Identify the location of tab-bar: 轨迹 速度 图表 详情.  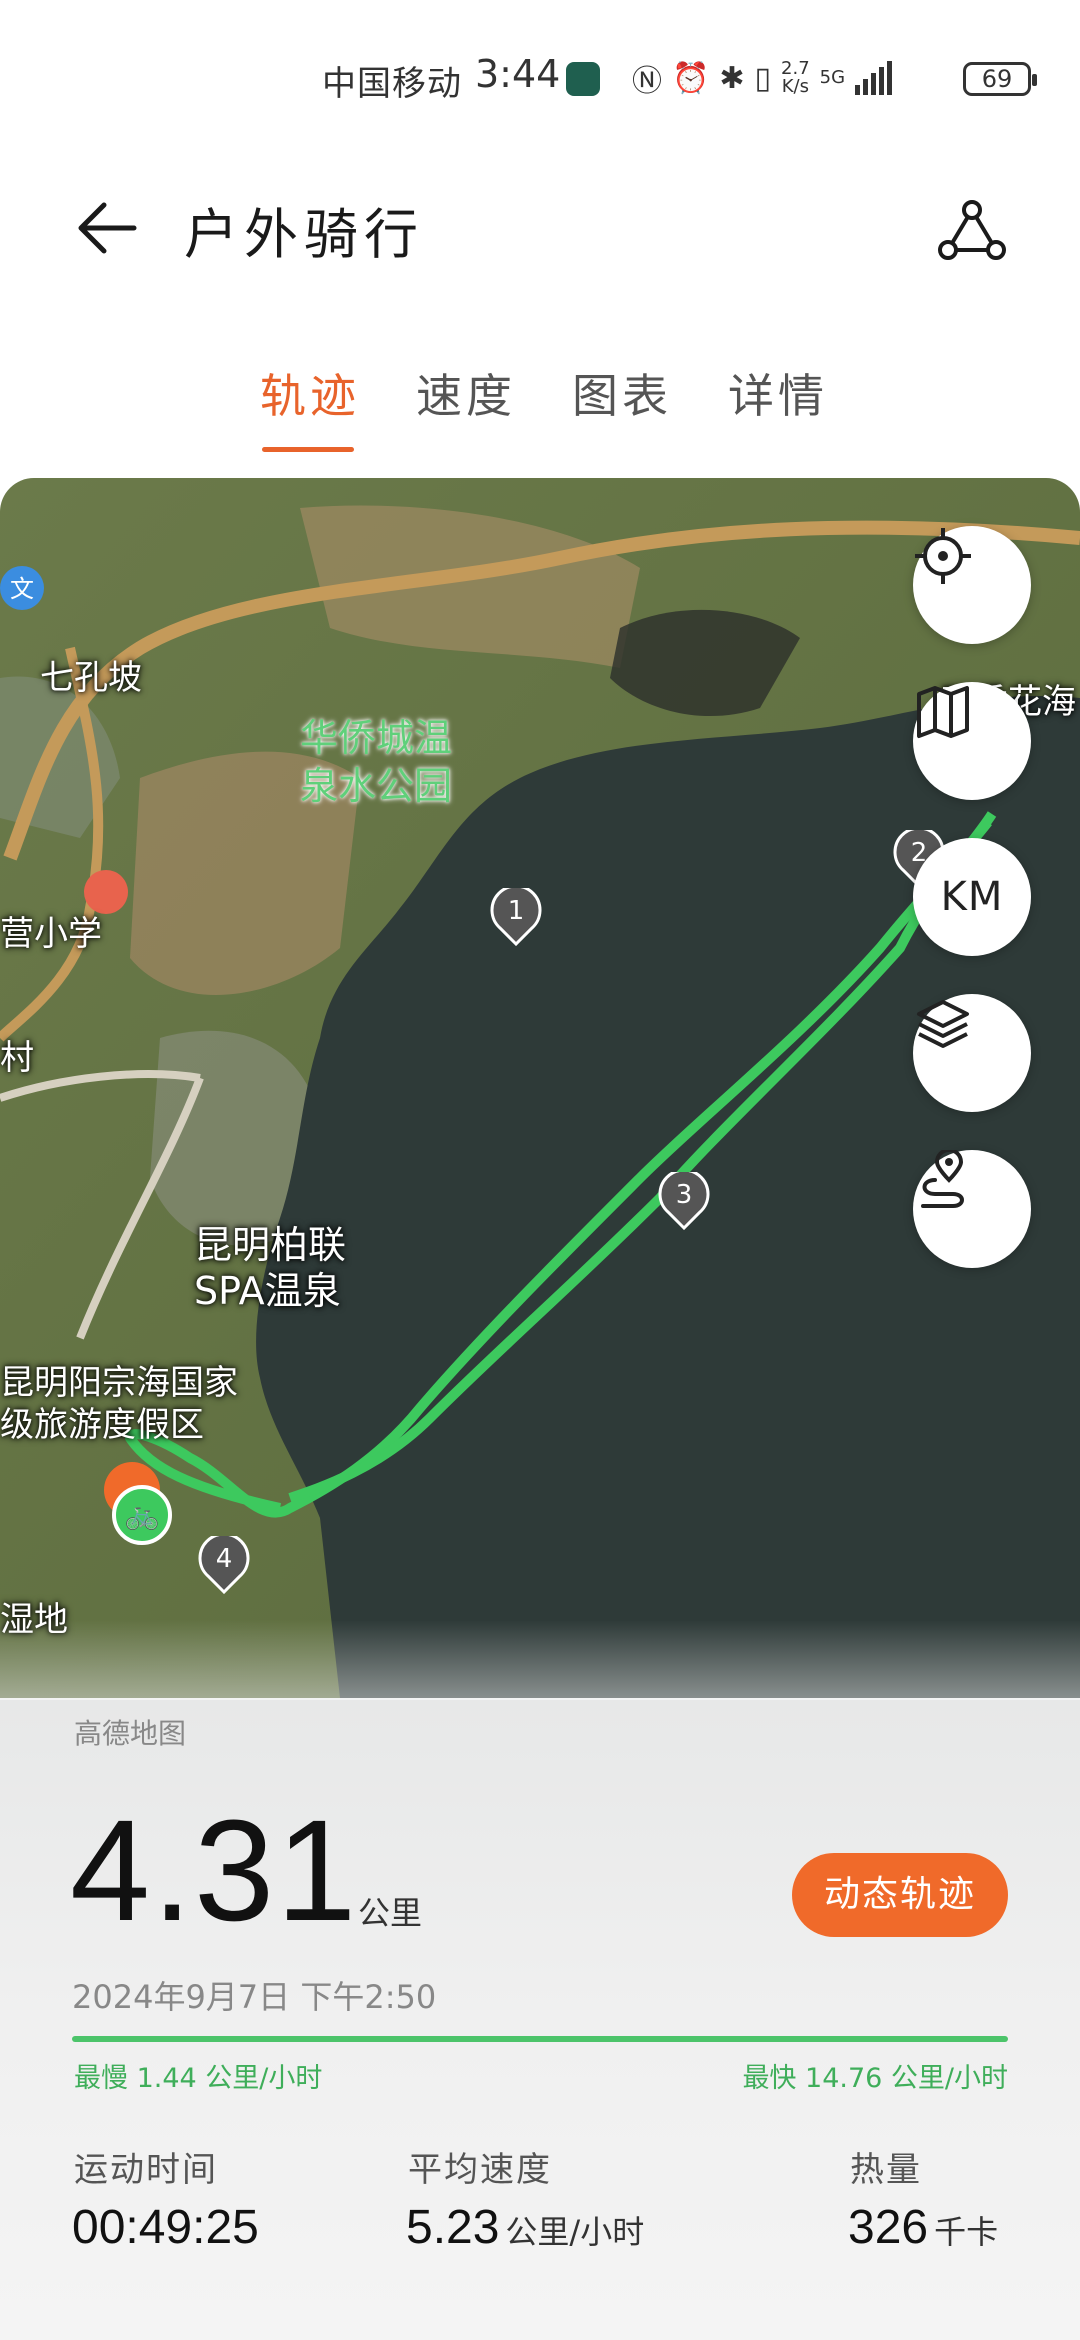
(544, 406).